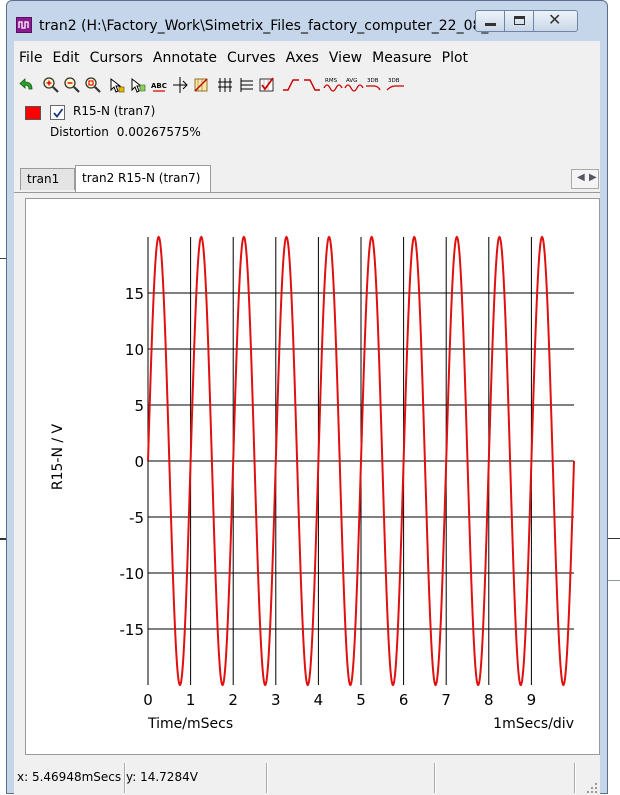 The image size is (620, 795). I want to click on scroll-left-icon: ◀, so click(581, 177).